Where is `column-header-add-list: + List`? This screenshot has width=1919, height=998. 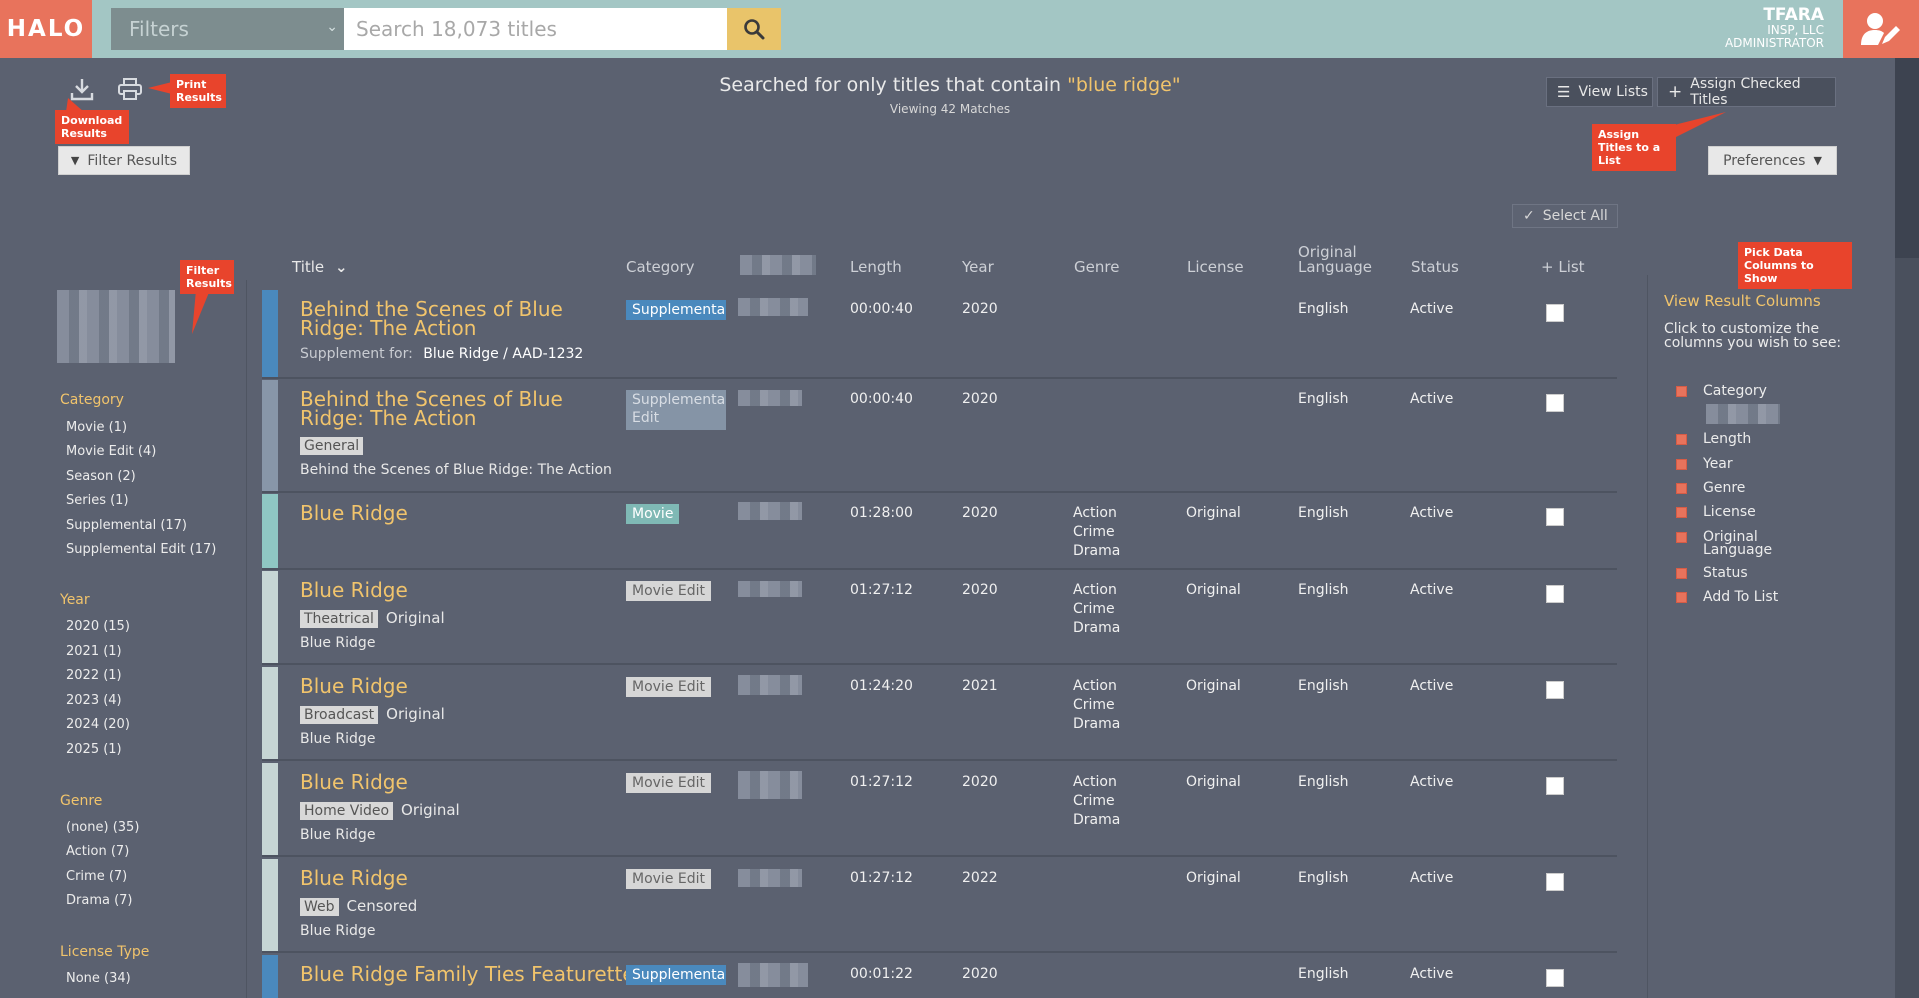
column-header-add-list: + List is located at coordinates (1563, 267).